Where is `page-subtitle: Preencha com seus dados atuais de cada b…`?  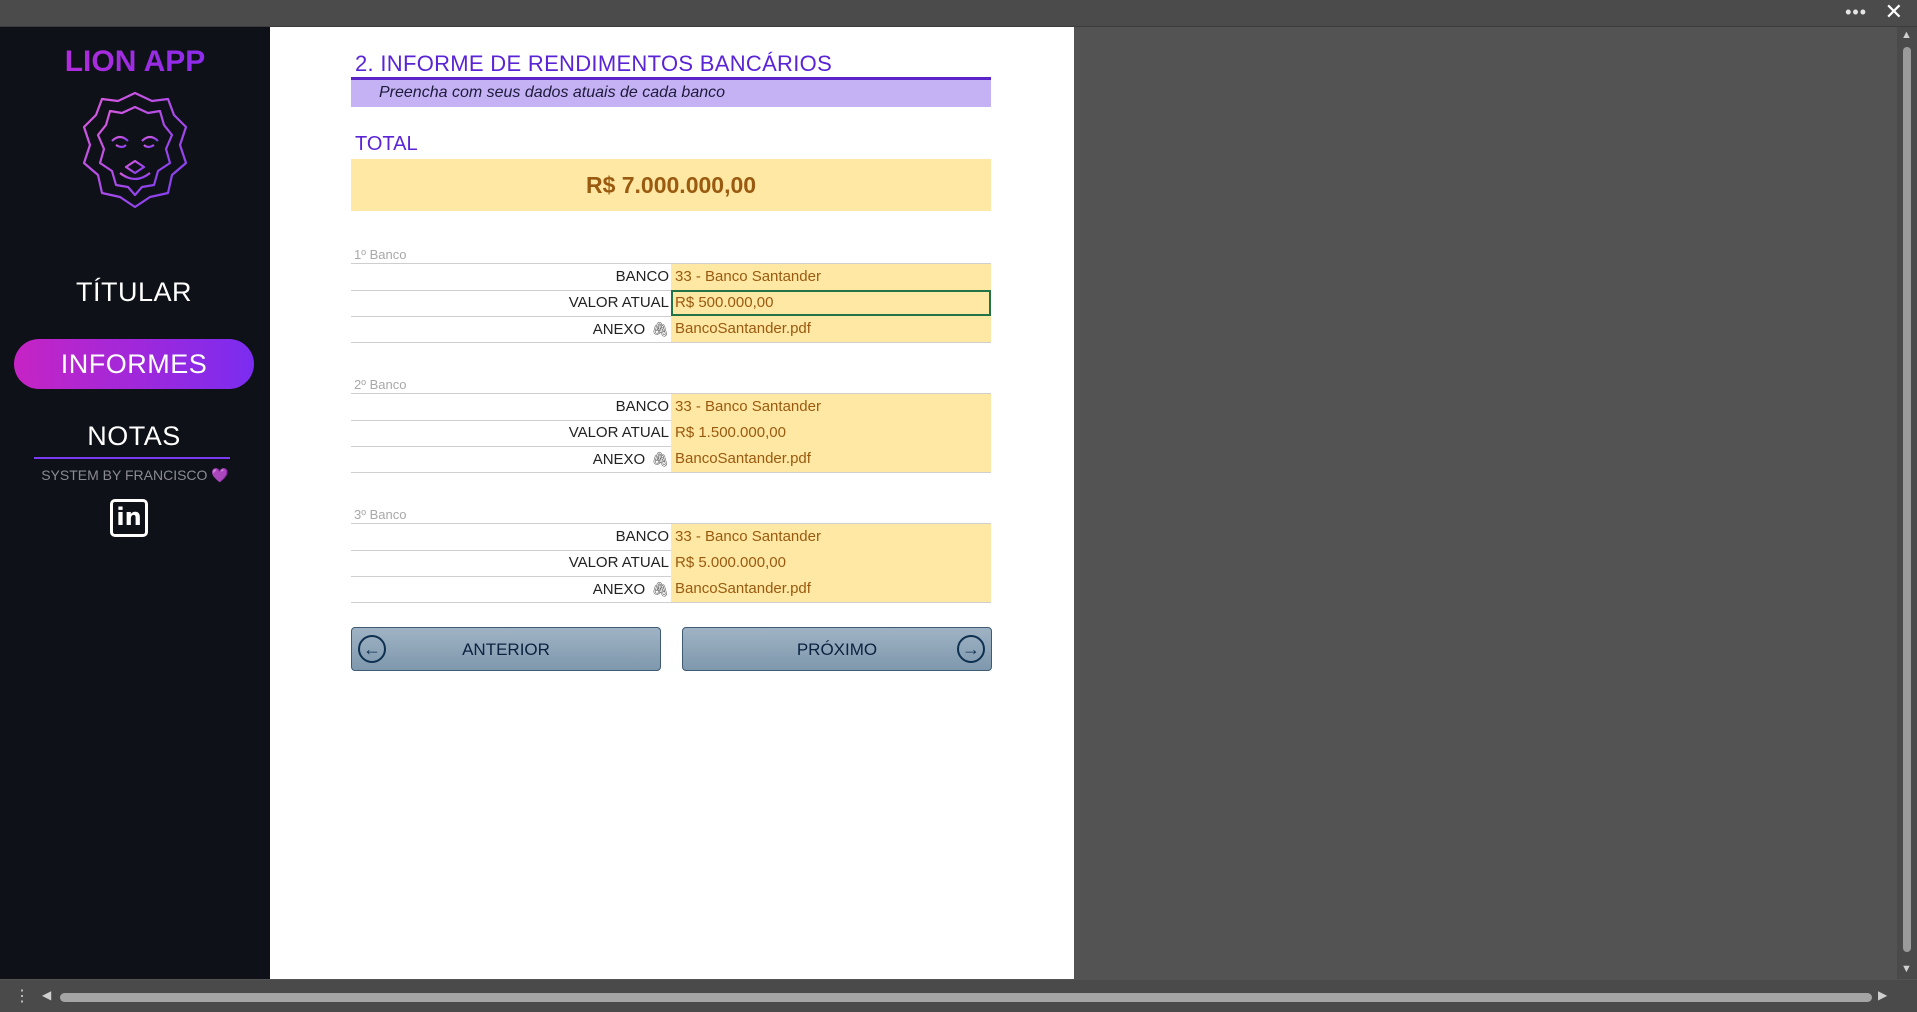 page-subtitle: Preencha com seus dados atuais de cada b… is located at coordinates (552, 92).